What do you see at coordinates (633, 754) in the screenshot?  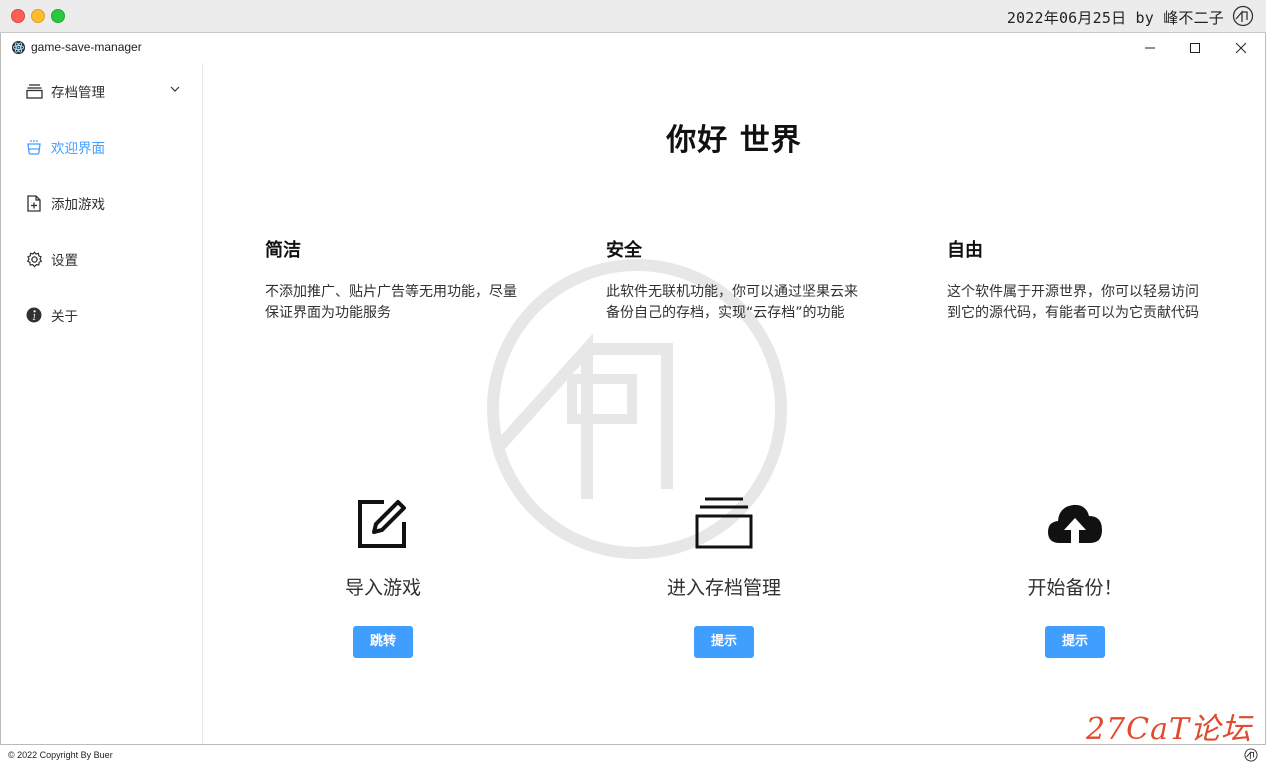 I see `footer-bar: © 2022 Copyright By Buer` at bounding box center [633, 754].